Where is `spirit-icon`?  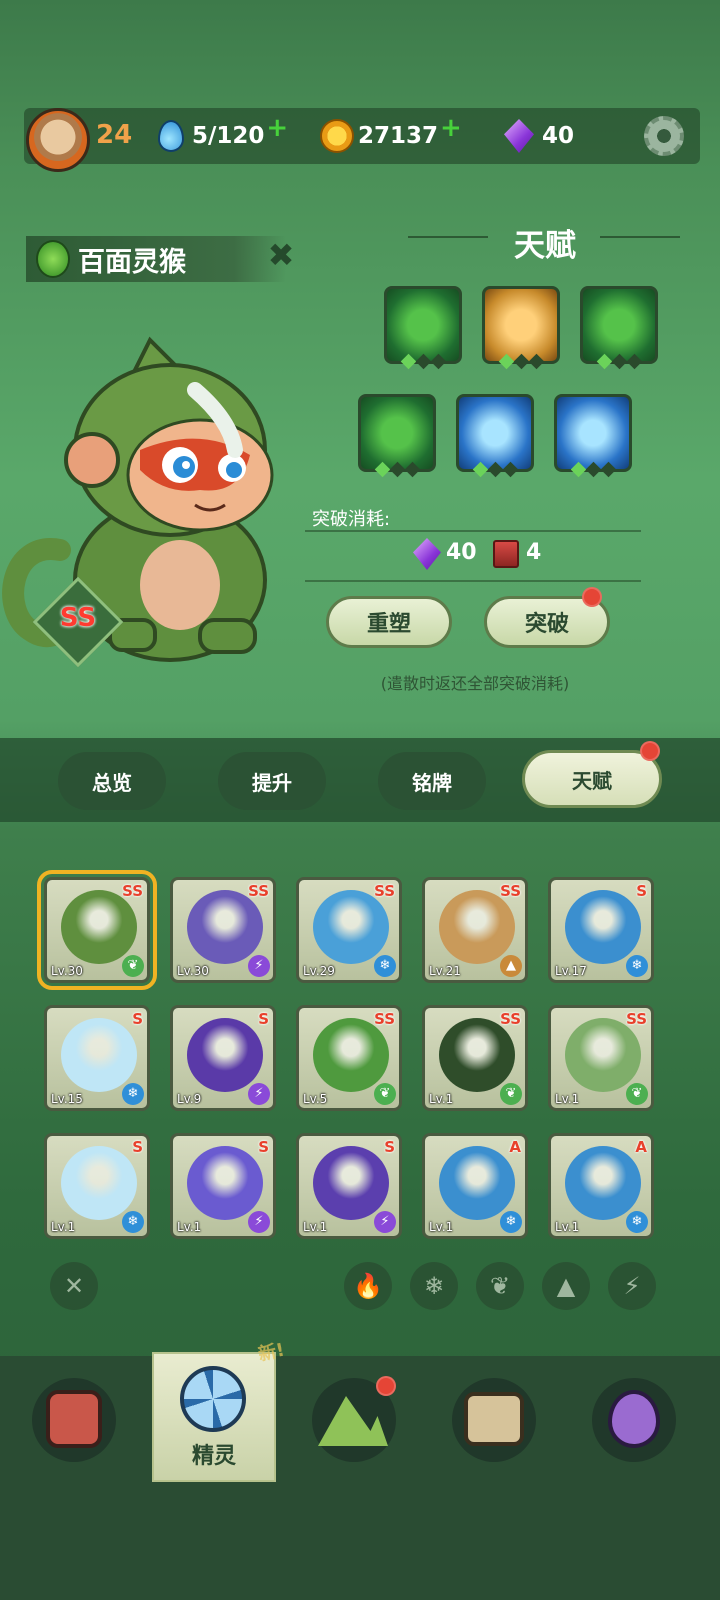 spirit-icon is located at coordinates (213, 1399).